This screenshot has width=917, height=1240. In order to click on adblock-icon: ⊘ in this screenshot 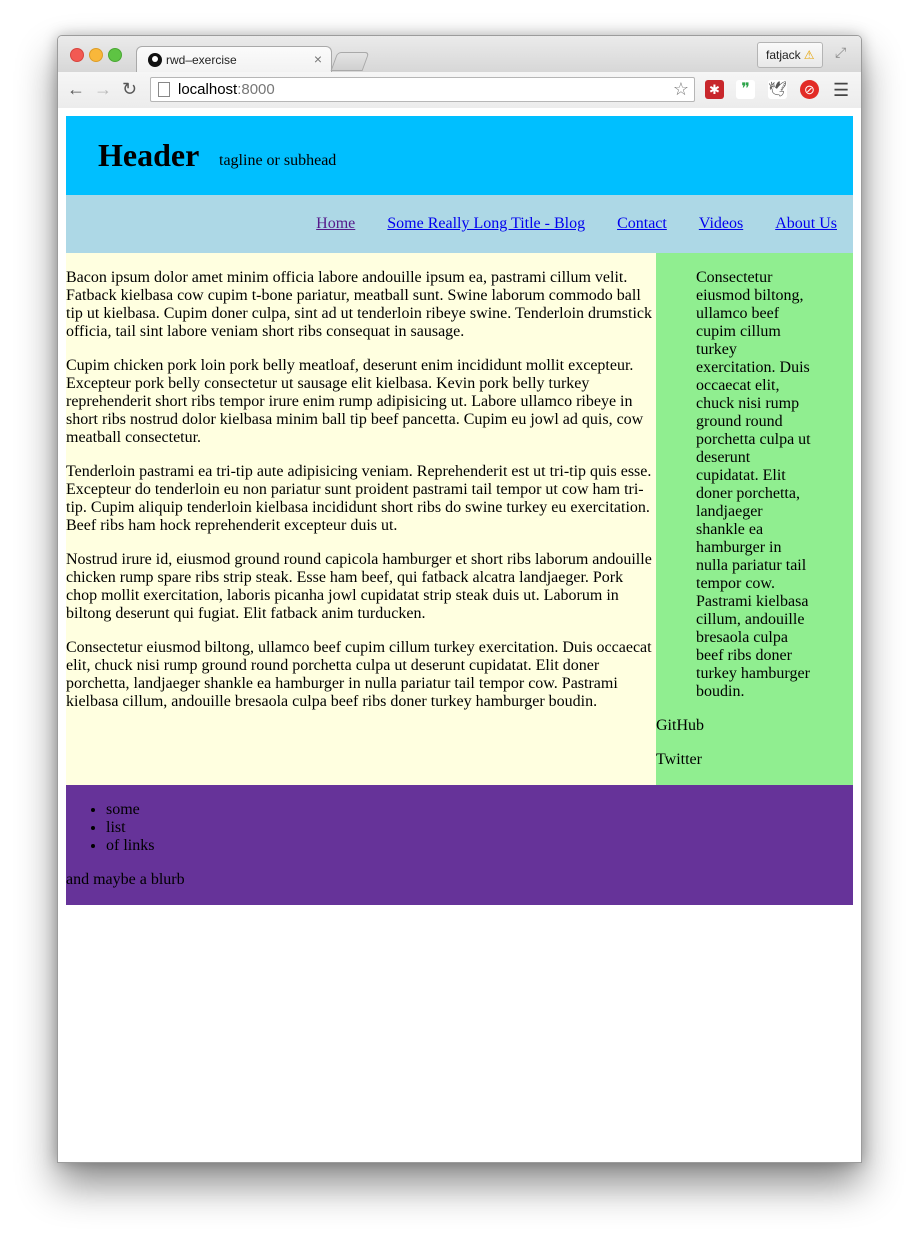, I will do `click(809, 89)`.